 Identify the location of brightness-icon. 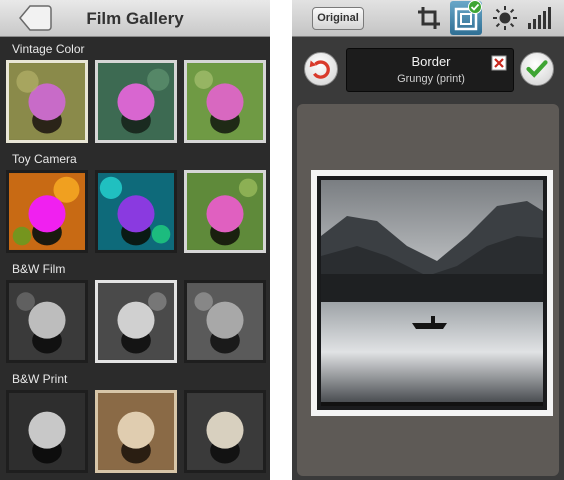
(505, 18).